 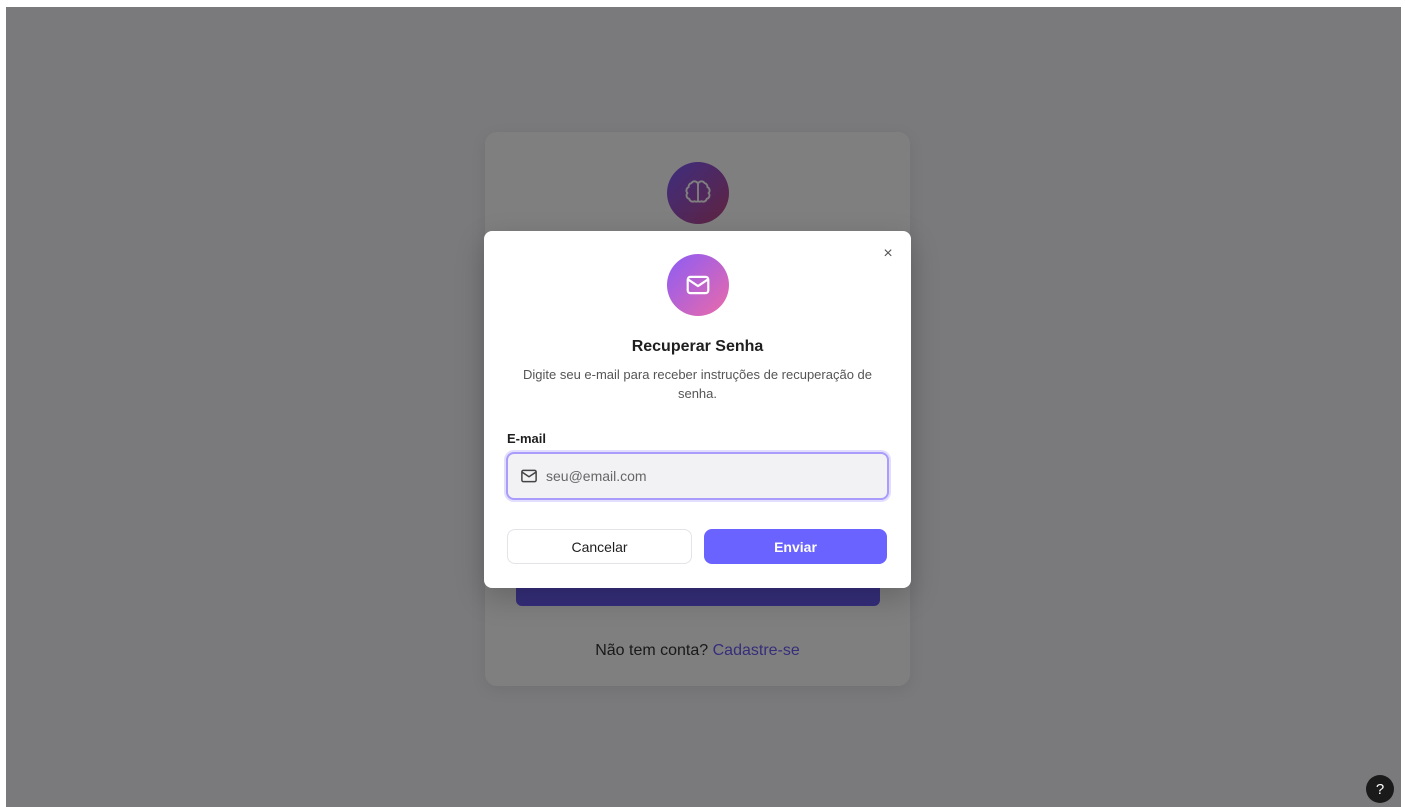 What do you see at coordinates (527, 438) in the screenshot?
I see `email-label: E-mail` at bounding box center [527, 438].